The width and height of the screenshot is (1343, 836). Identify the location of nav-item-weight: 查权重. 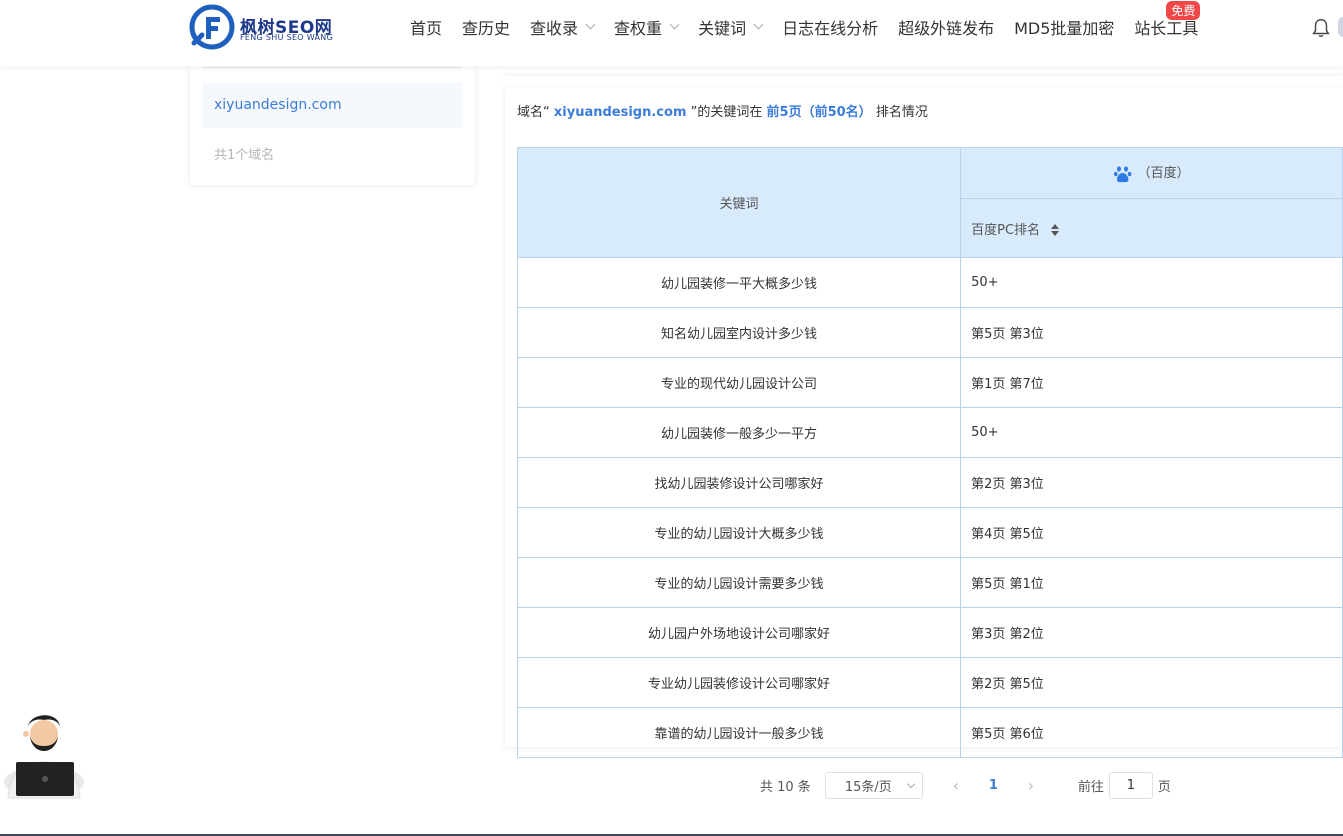
(647, 27).